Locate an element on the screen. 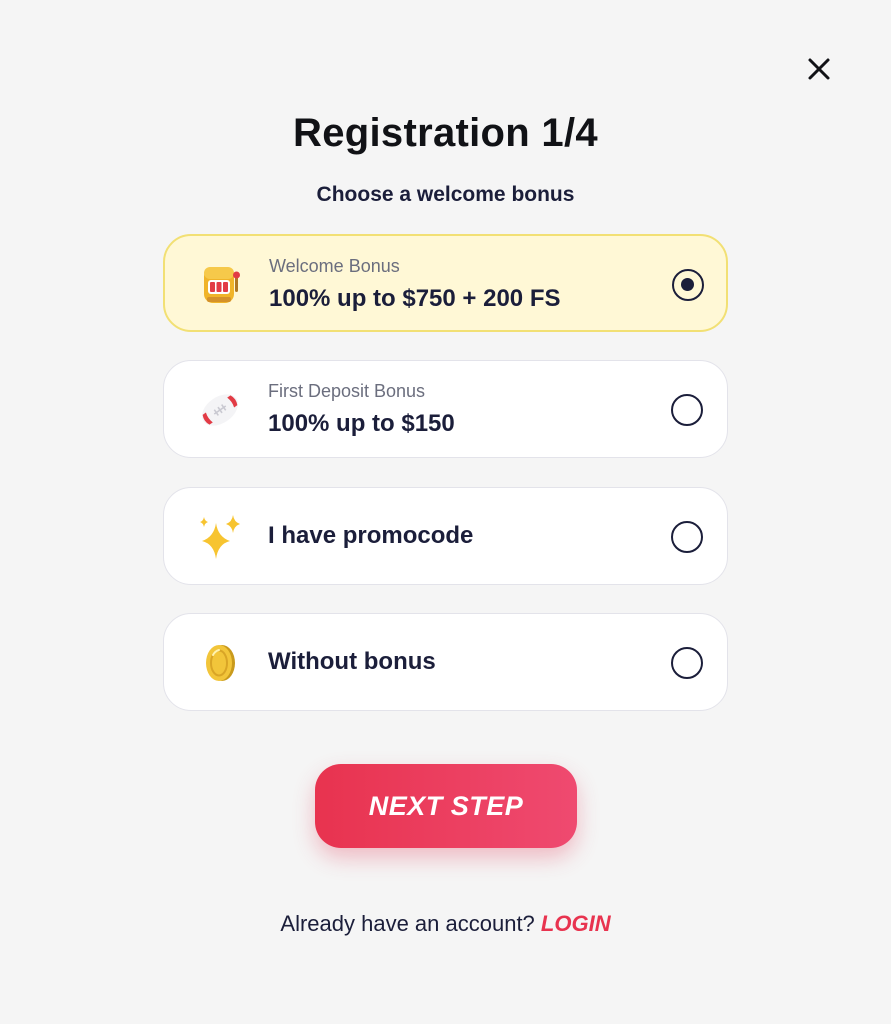  option-label: I have promocode is located at coordinates (371, 535).